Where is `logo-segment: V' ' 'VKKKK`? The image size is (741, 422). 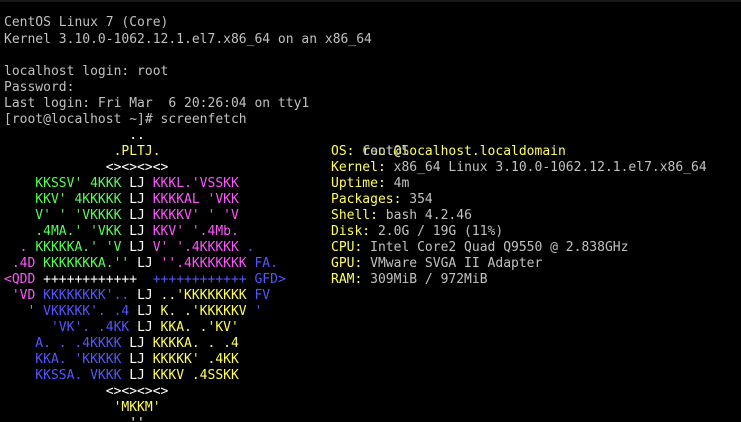
logo-segment: V' ' 'VKKKK is located at coordinates (67, 215).